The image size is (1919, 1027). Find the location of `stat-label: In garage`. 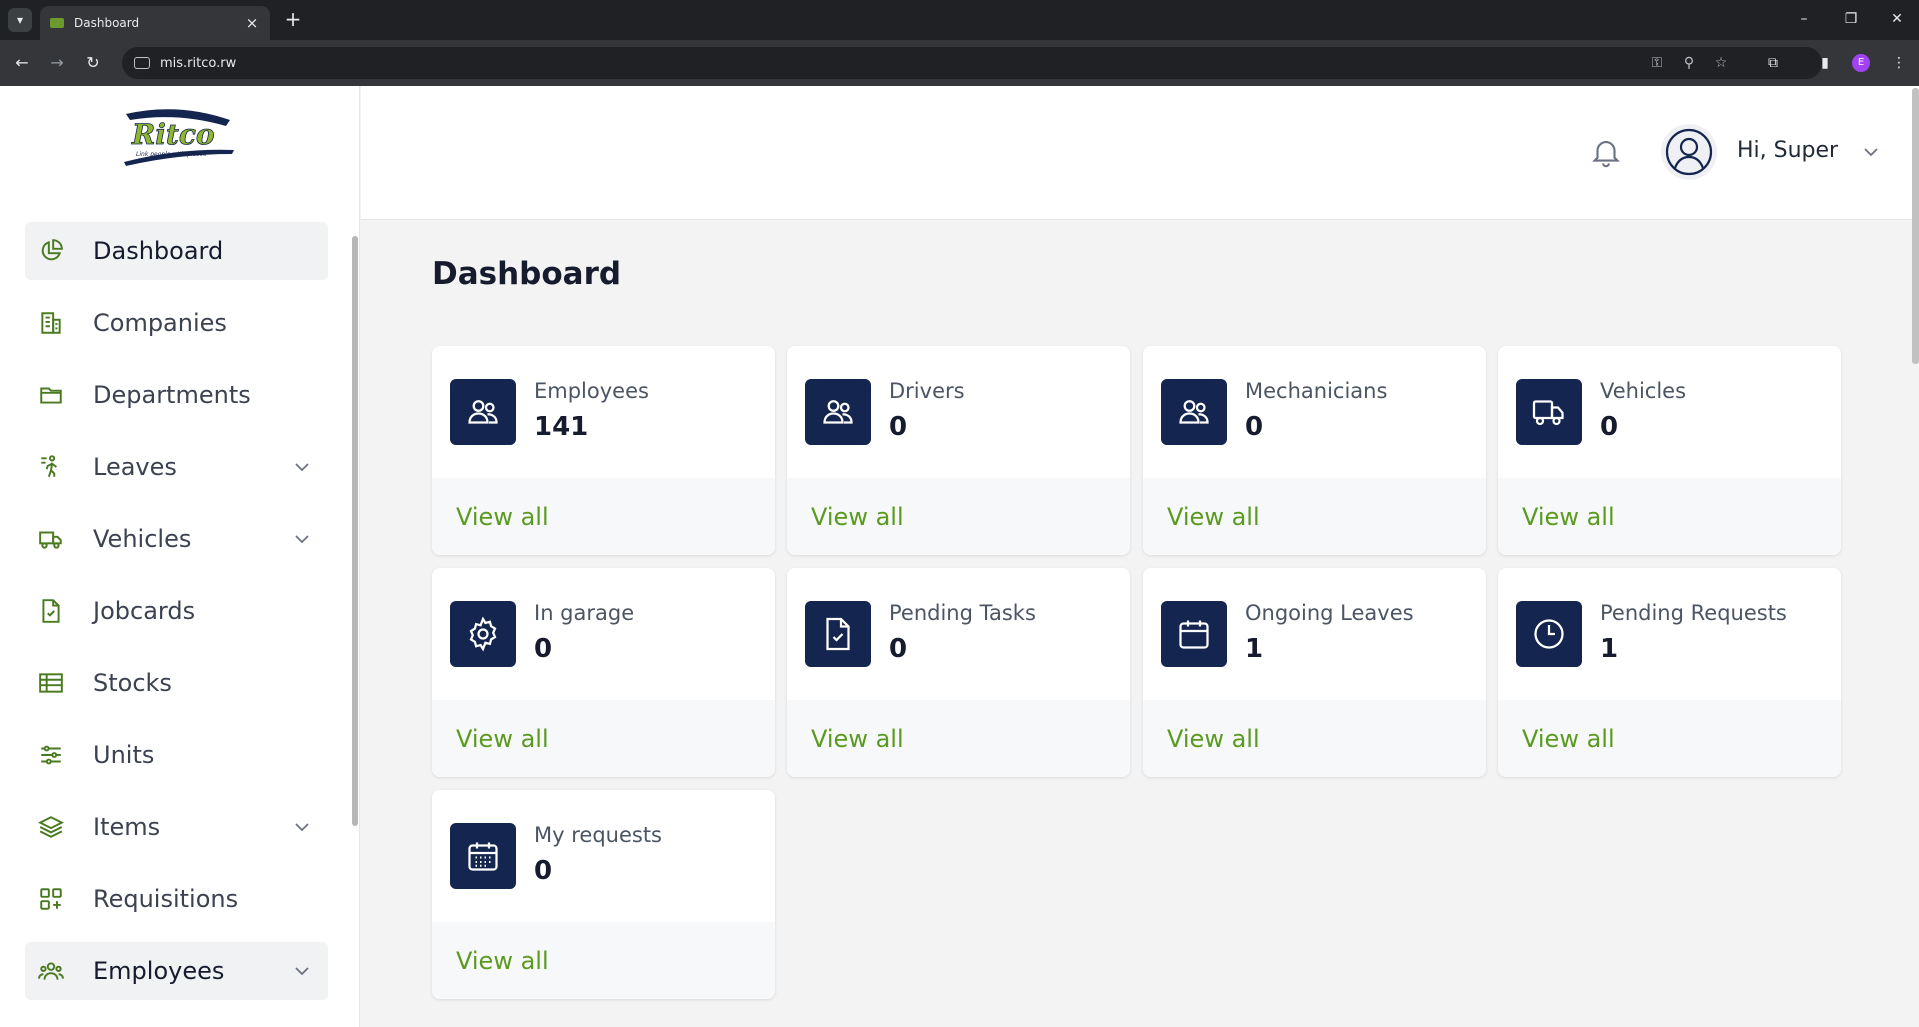

stat-label: In garage is located at coordinates (584, 613).